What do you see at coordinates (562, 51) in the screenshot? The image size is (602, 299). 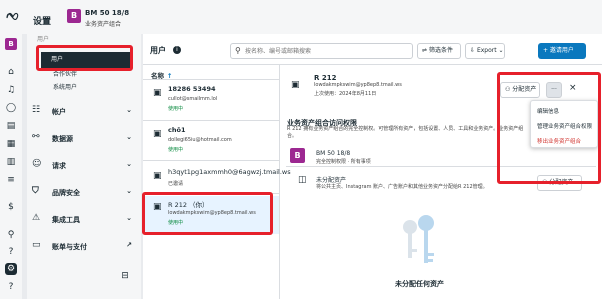 I see `add-user-button: + 邀请用户` at bounding box center [562, 51].